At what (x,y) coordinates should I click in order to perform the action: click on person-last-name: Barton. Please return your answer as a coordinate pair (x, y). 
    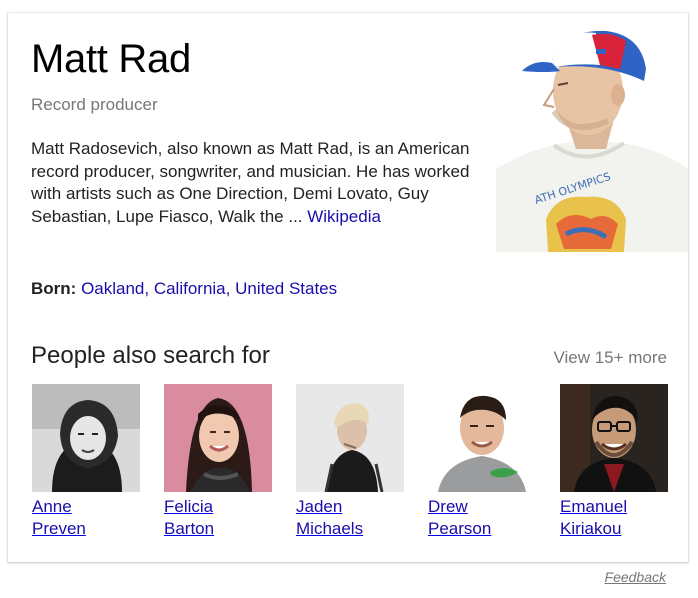
    Looking at the image, I should click on (189, 528).